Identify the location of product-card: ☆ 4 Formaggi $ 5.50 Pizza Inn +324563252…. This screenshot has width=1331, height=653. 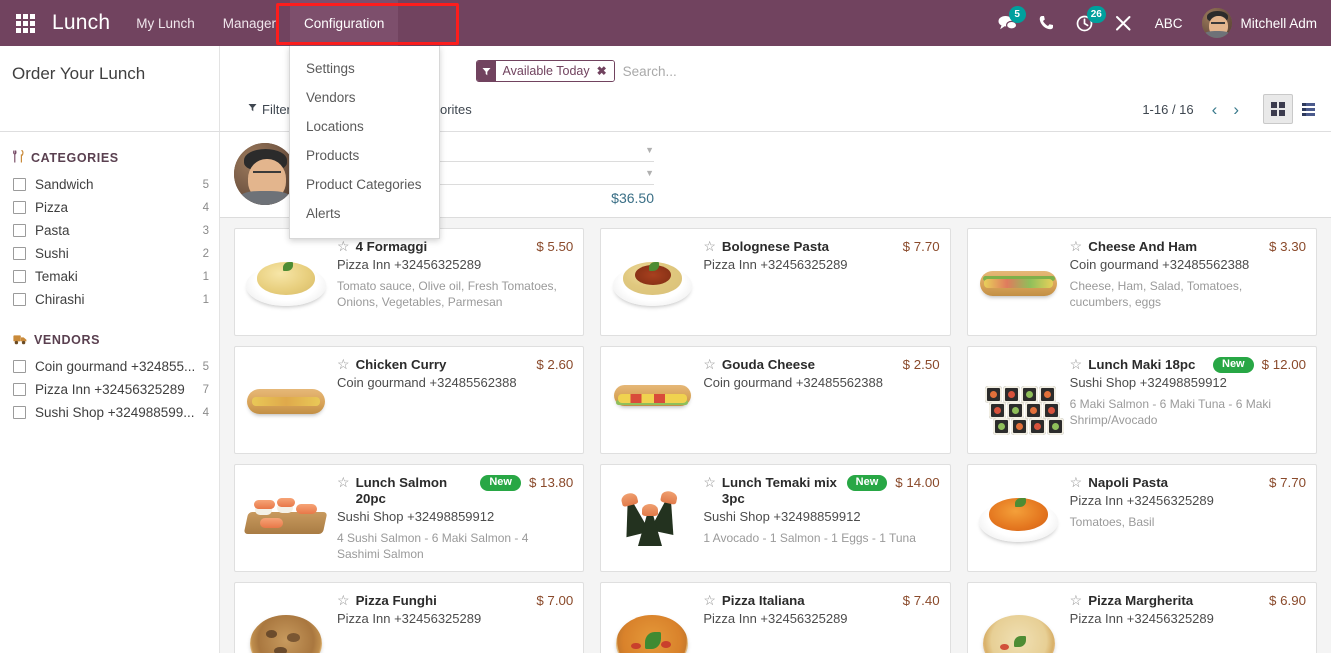
(409, 282).